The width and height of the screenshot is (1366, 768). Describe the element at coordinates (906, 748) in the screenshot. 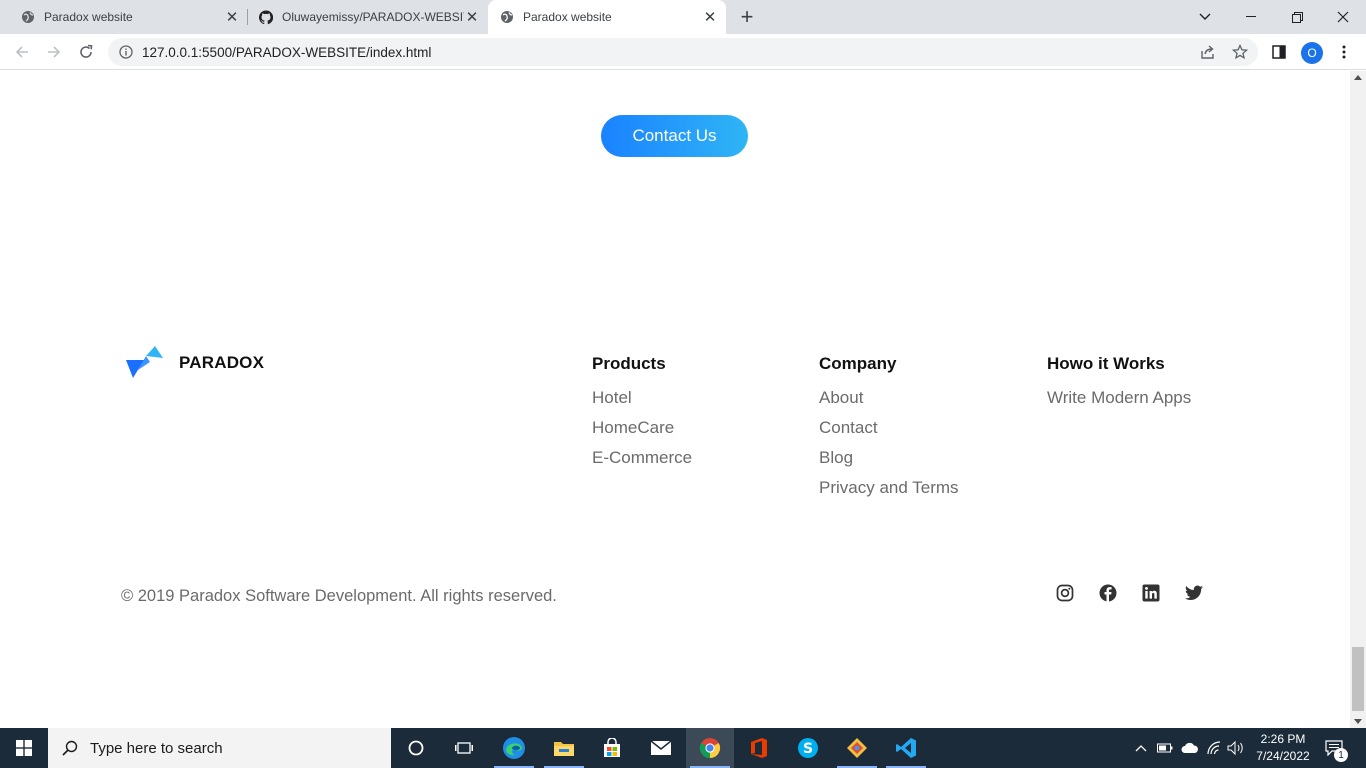

I see `vscode-icon` at that location.